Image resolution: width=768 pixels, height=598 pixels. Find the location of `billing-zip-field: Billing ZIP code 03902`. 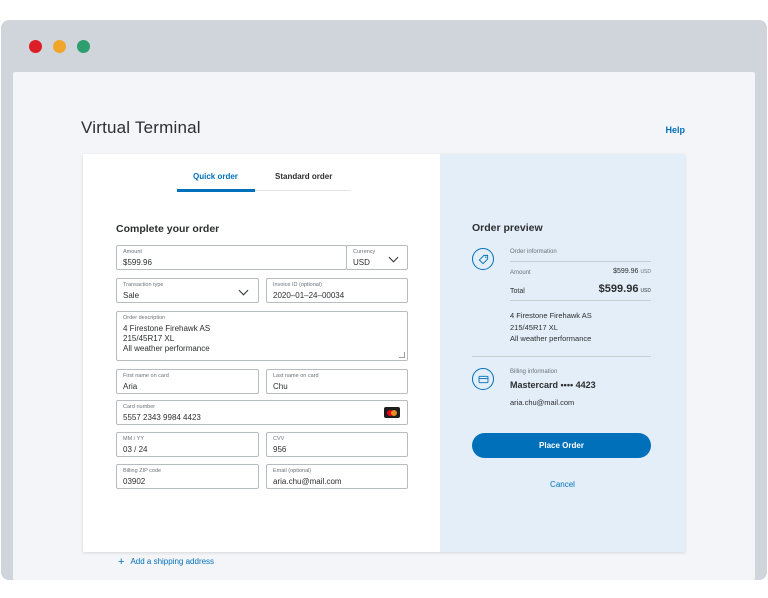

billing-zip-field: Billing ZIP code 03902 is located at coordinates (187, 476).